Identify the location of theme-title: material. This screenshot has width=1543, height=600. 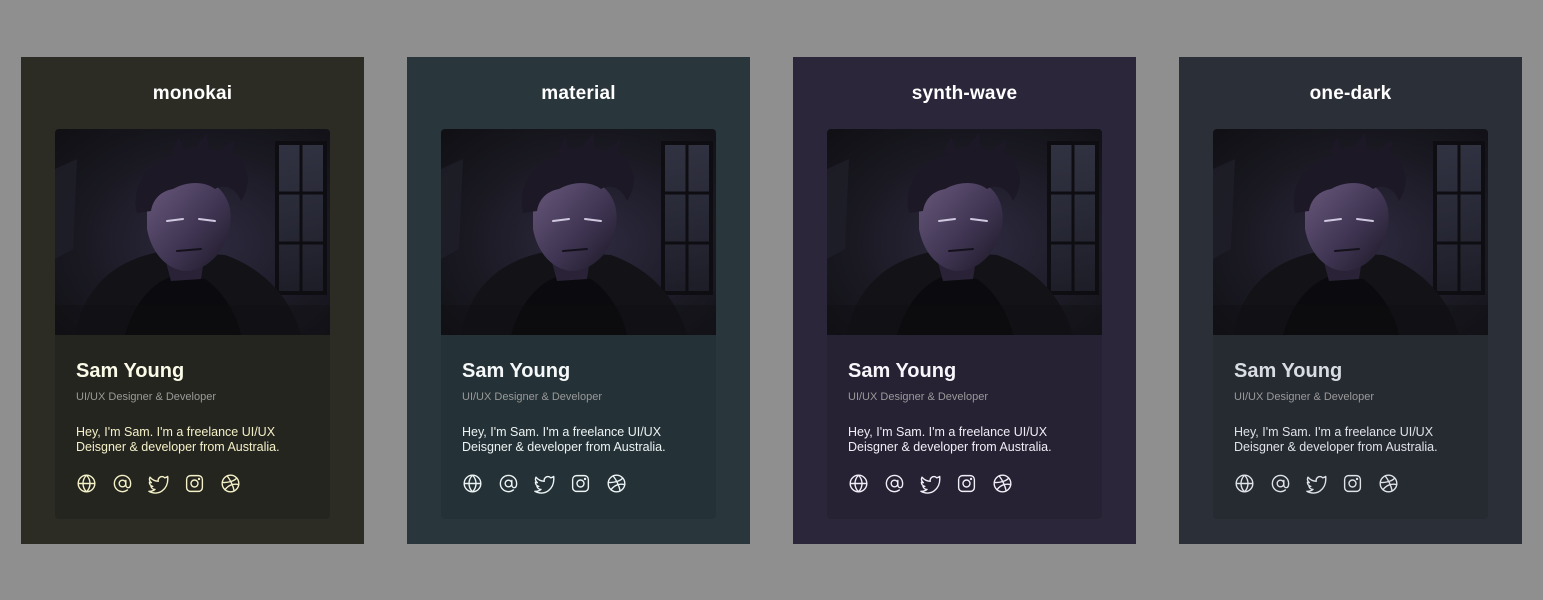
(578, 93).